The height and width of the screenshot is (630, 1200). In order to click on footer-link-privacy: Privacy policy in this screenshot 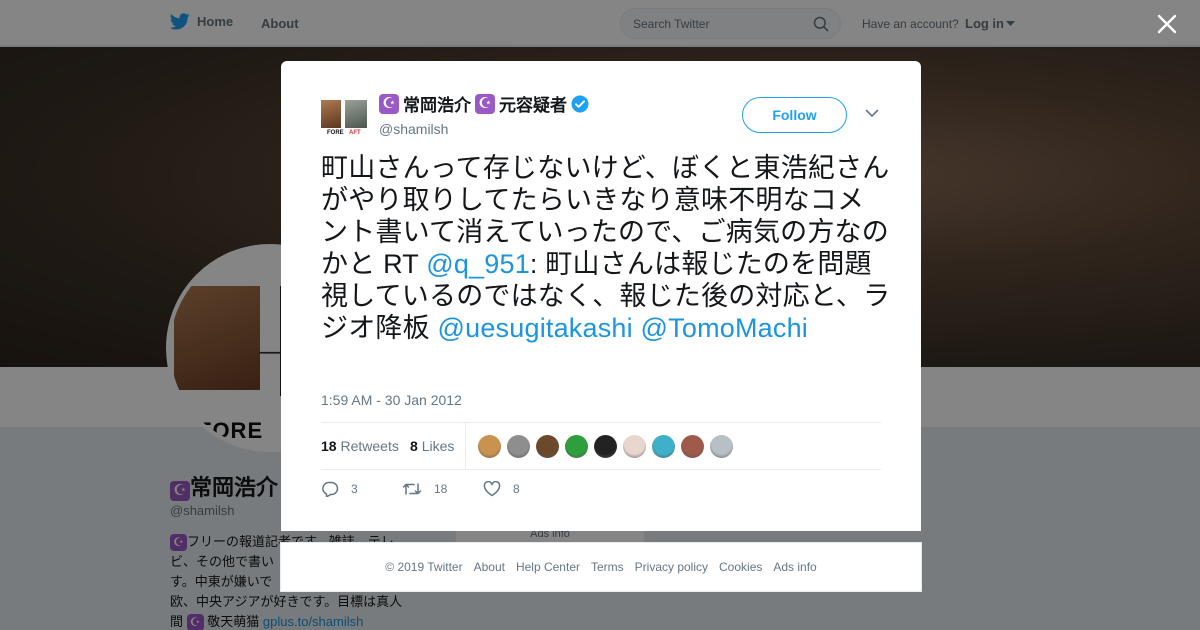, I will do `click(671, 567)`.